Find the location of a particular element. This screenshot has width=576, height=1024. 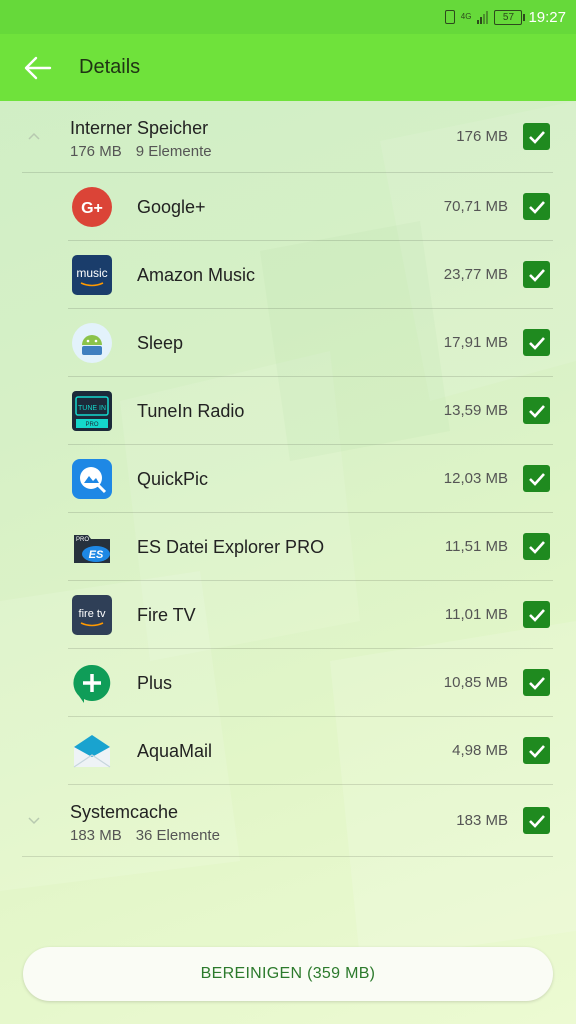

signal-icon is located at coordinates (483, 17).